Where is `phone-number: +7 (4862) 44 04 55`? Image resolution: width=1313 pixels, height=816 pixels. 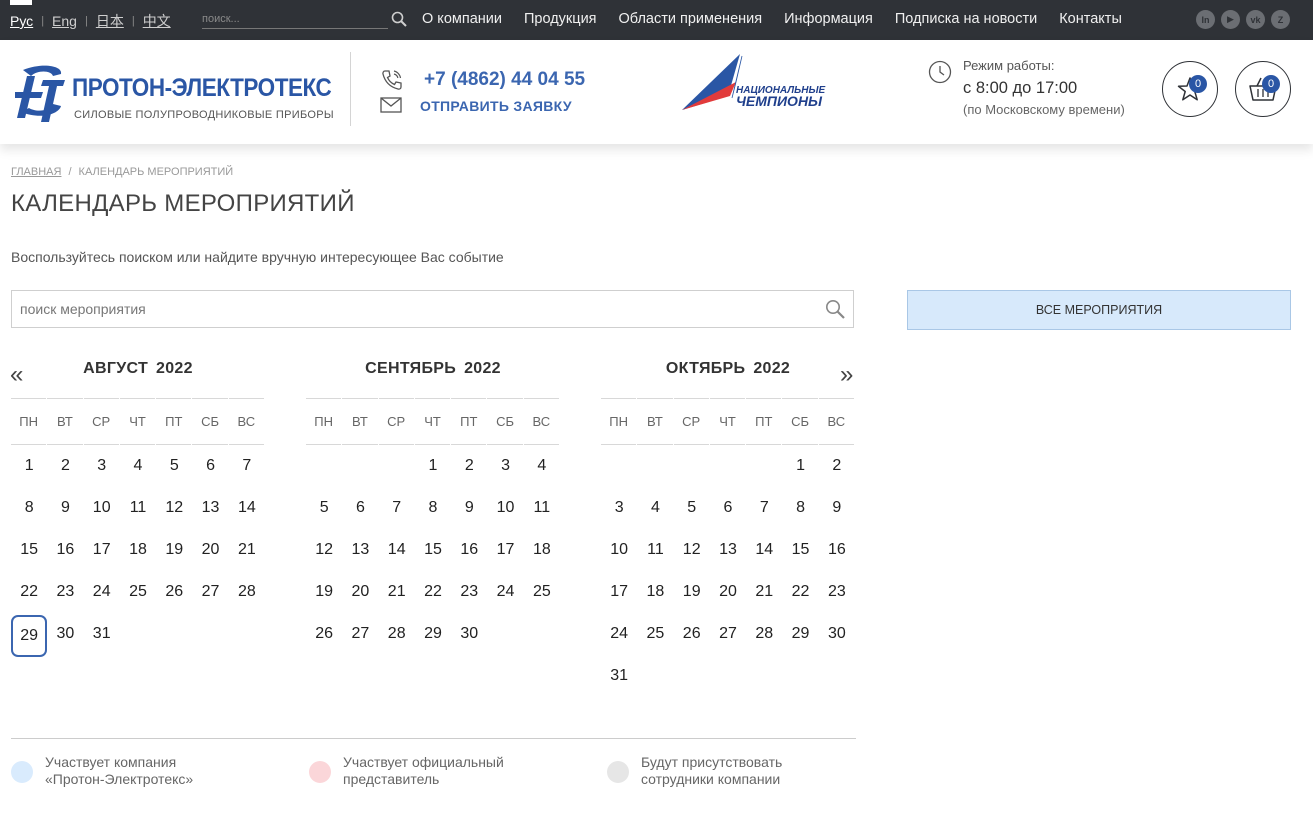
phone-number: +7 (4862) 44 04 55 is located at coordinates (504, 80).